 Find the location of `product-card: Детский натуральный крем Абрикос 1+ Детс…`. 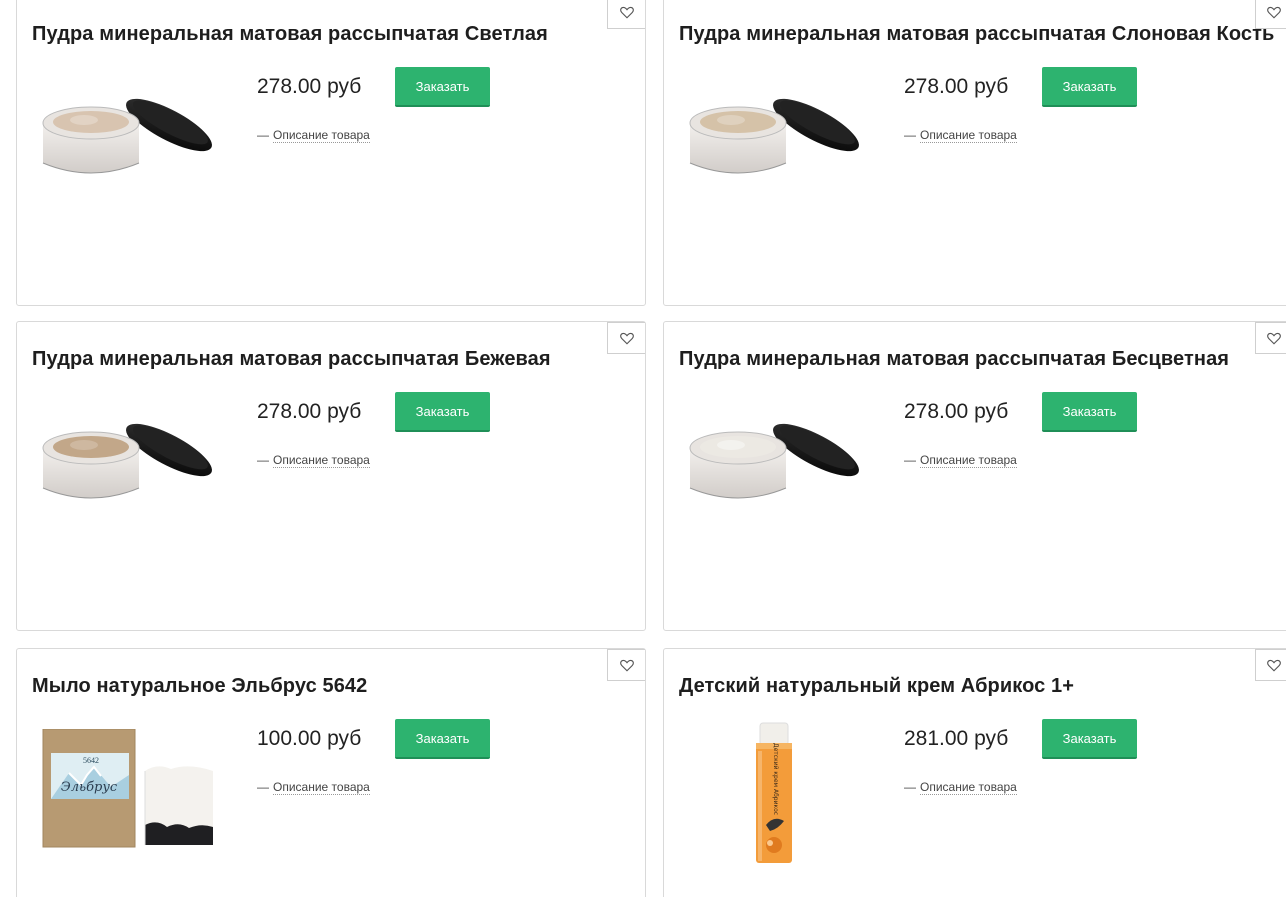

product-card: Детский натуральный крем Абрикос 1+ Детс… is located at coordinates (974, 772).